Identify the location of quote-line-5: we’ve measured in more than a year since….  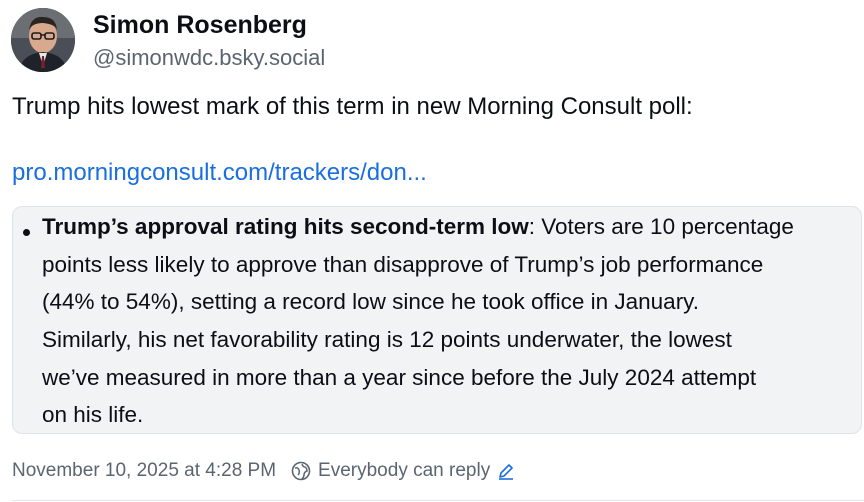
(399, 377).